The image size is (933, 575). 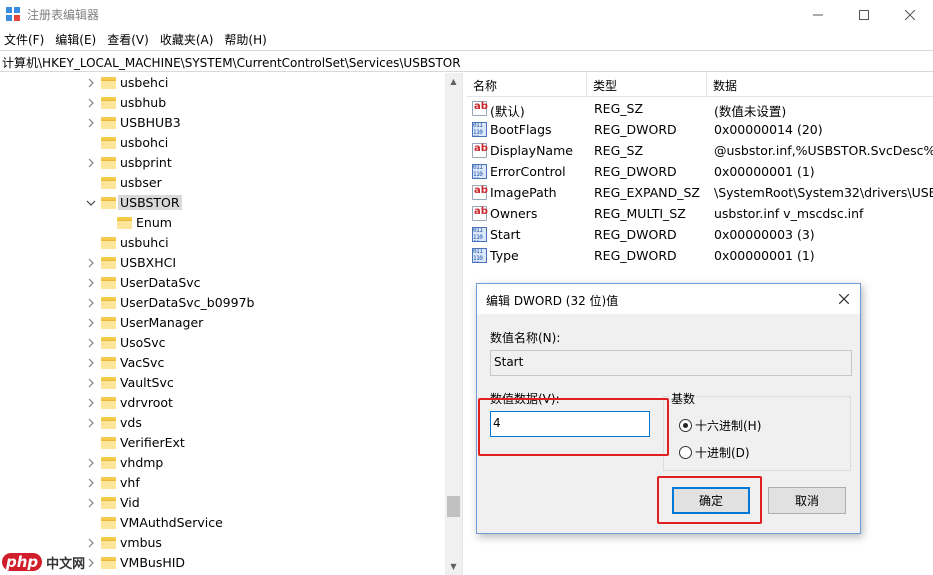 I want to click on scroll-thumb, so click(x=453, y=506).